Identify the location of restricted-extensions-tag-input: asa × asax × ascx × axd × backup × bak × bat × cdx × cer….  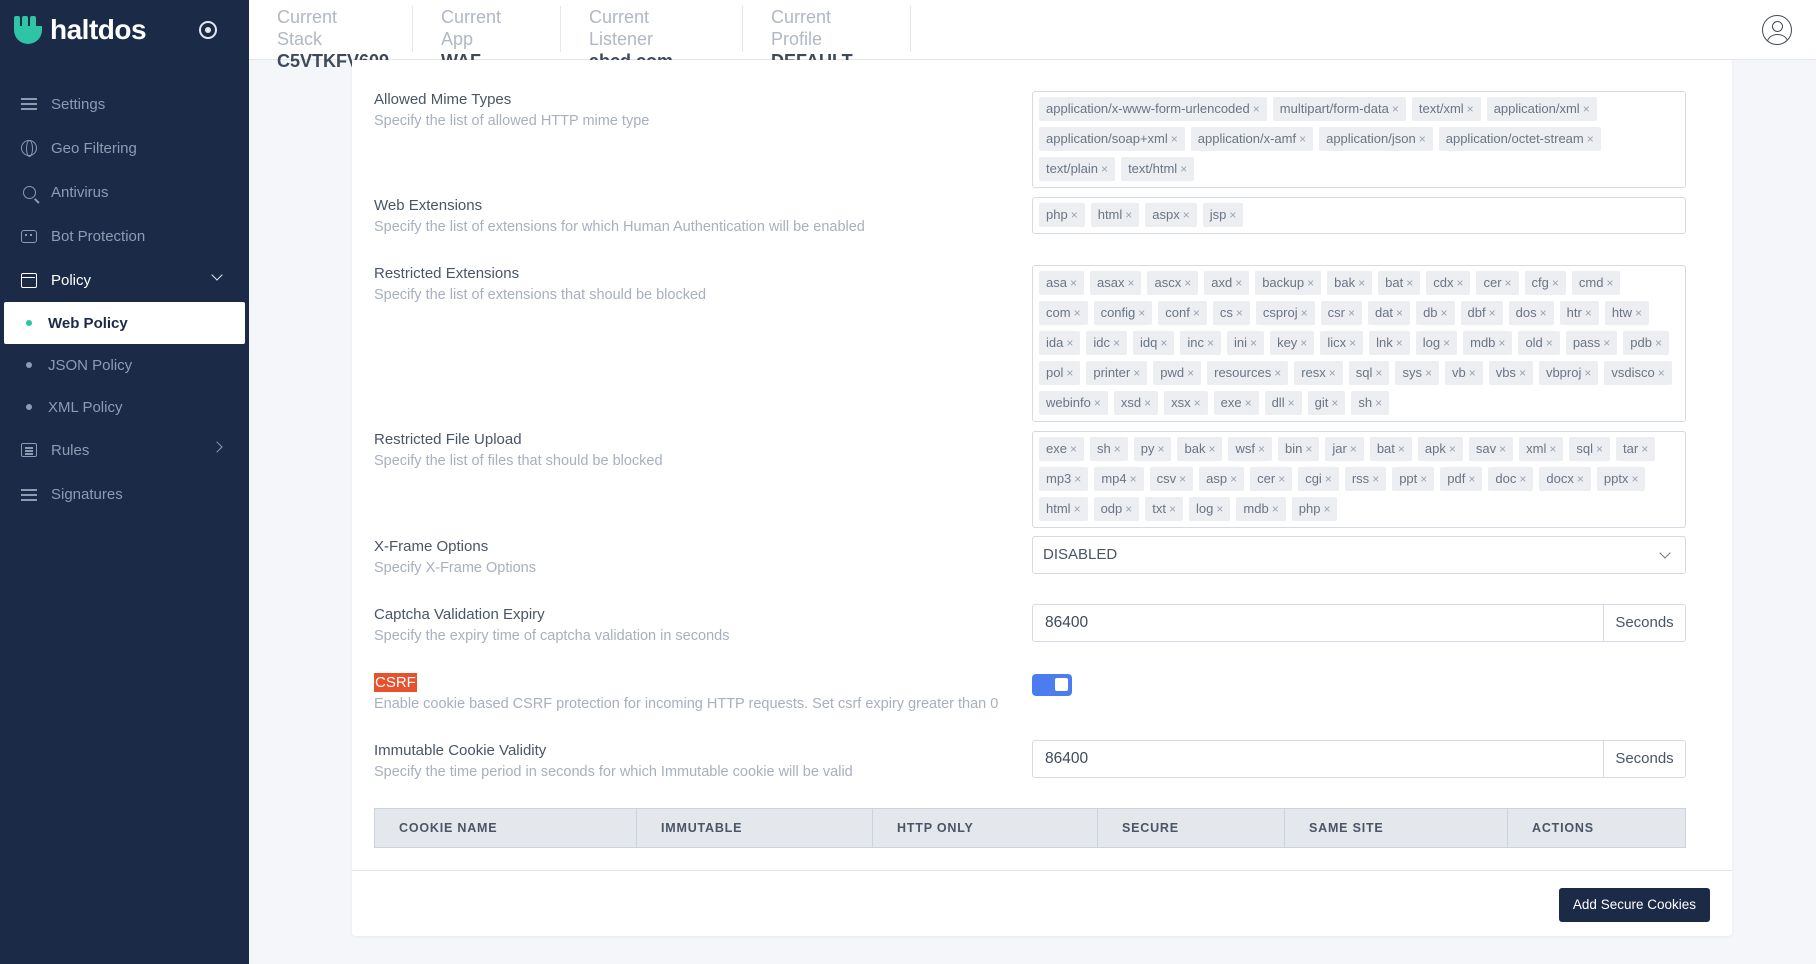
(1359, 343).